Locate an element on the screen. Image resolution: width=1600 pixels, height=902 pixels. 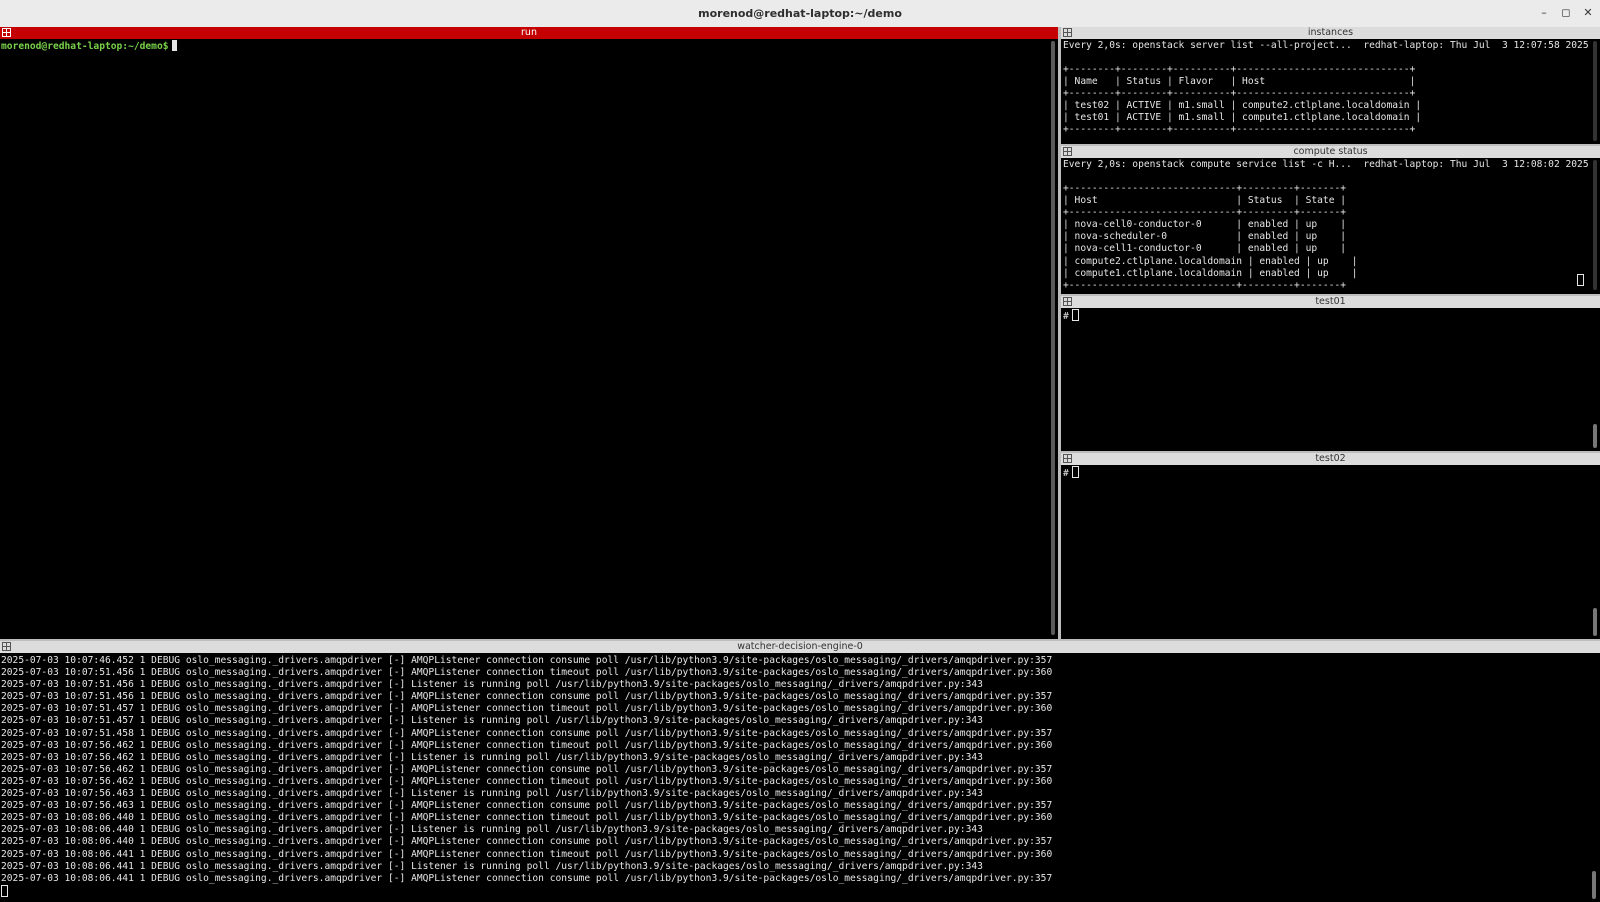
run-scrollbar is located at coordinates (1053, 338).